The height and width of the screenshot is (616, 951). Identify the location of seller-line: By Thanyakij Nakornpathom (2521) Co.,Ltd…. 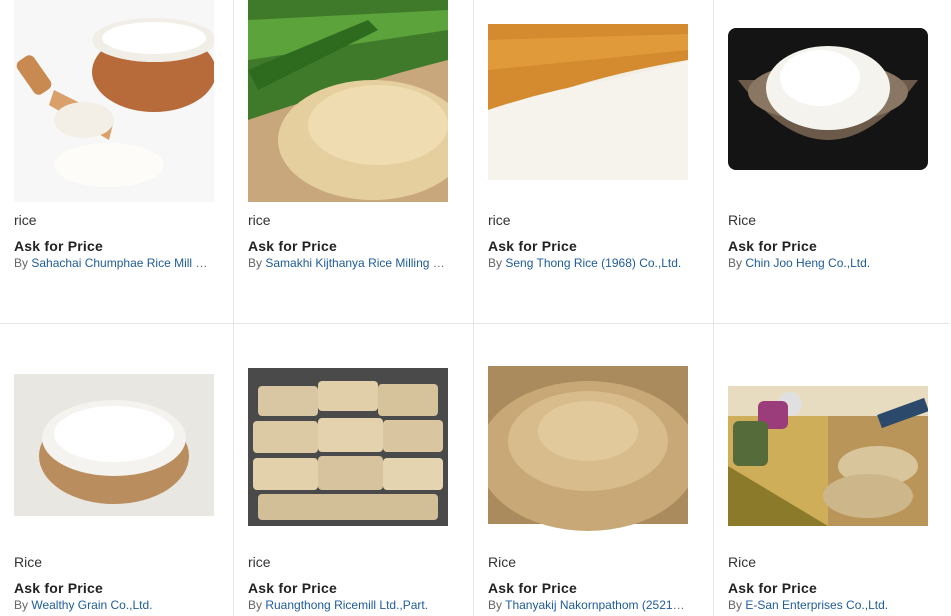
(588, 605).